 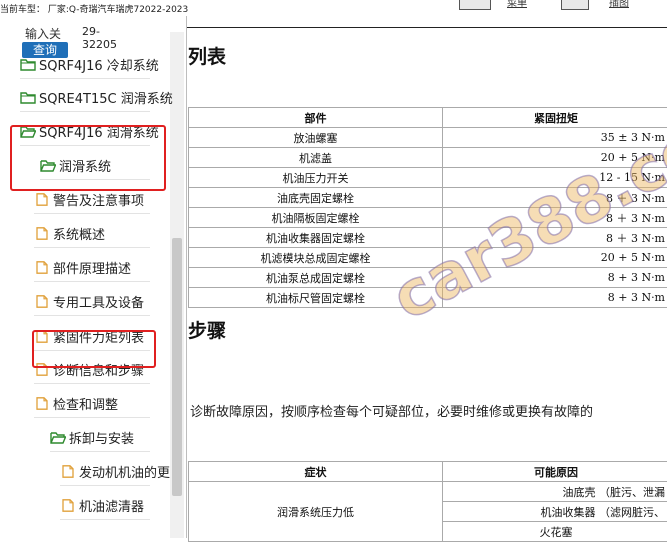 What do you see at coordinates (124, 471) in the screenshot?
I see `tree-item-label: 发动机机油的更` at bounding box center [124, 471].